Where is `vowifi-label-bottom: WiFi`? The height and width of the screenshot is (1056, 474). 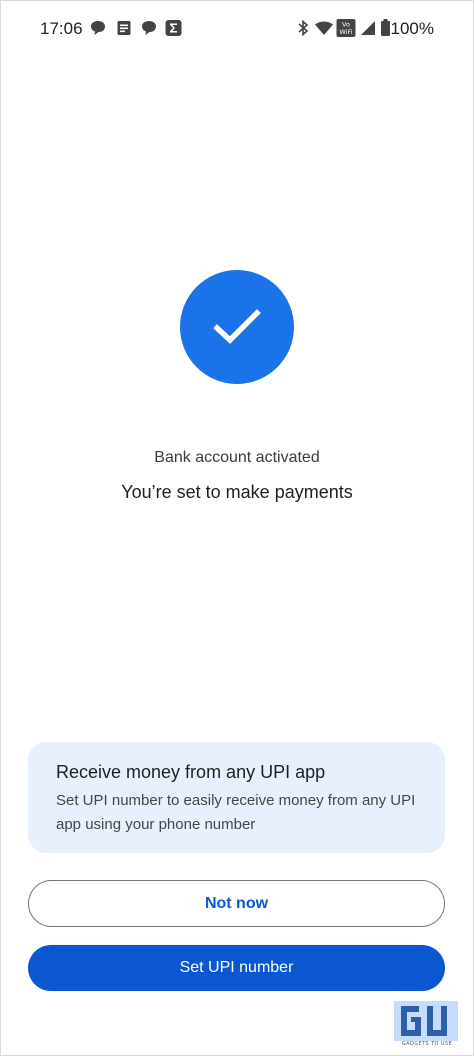
vowifi-label-bottom: WiFi is located at coordinates (345, 32).